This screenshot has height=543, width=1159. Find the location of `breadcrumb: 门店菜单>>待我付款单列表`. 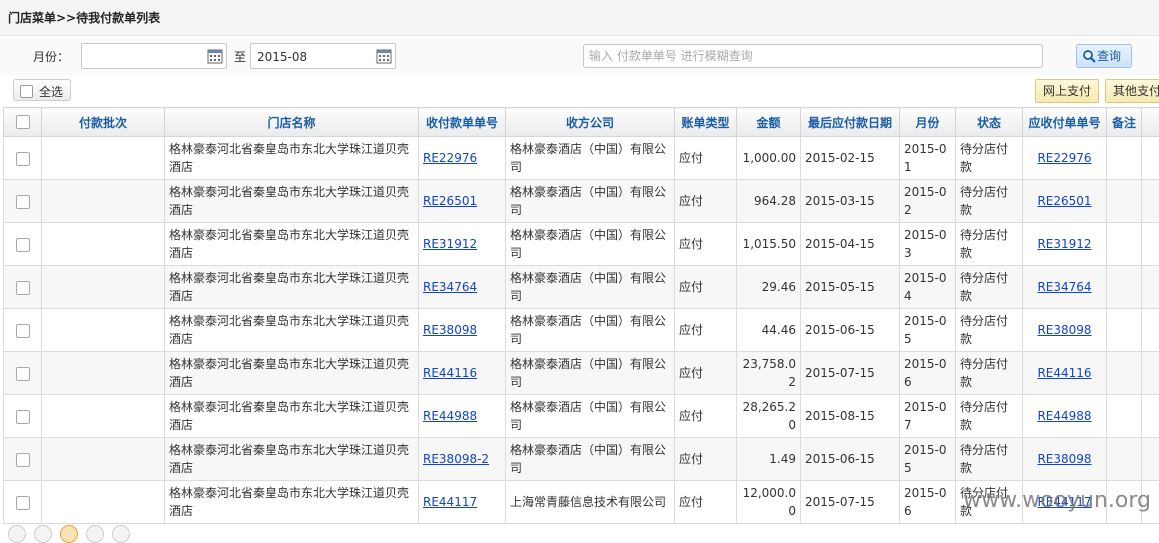

breadcrumb: 门店菜单>>待我付款单列表 is located at coordinates (579, 18).